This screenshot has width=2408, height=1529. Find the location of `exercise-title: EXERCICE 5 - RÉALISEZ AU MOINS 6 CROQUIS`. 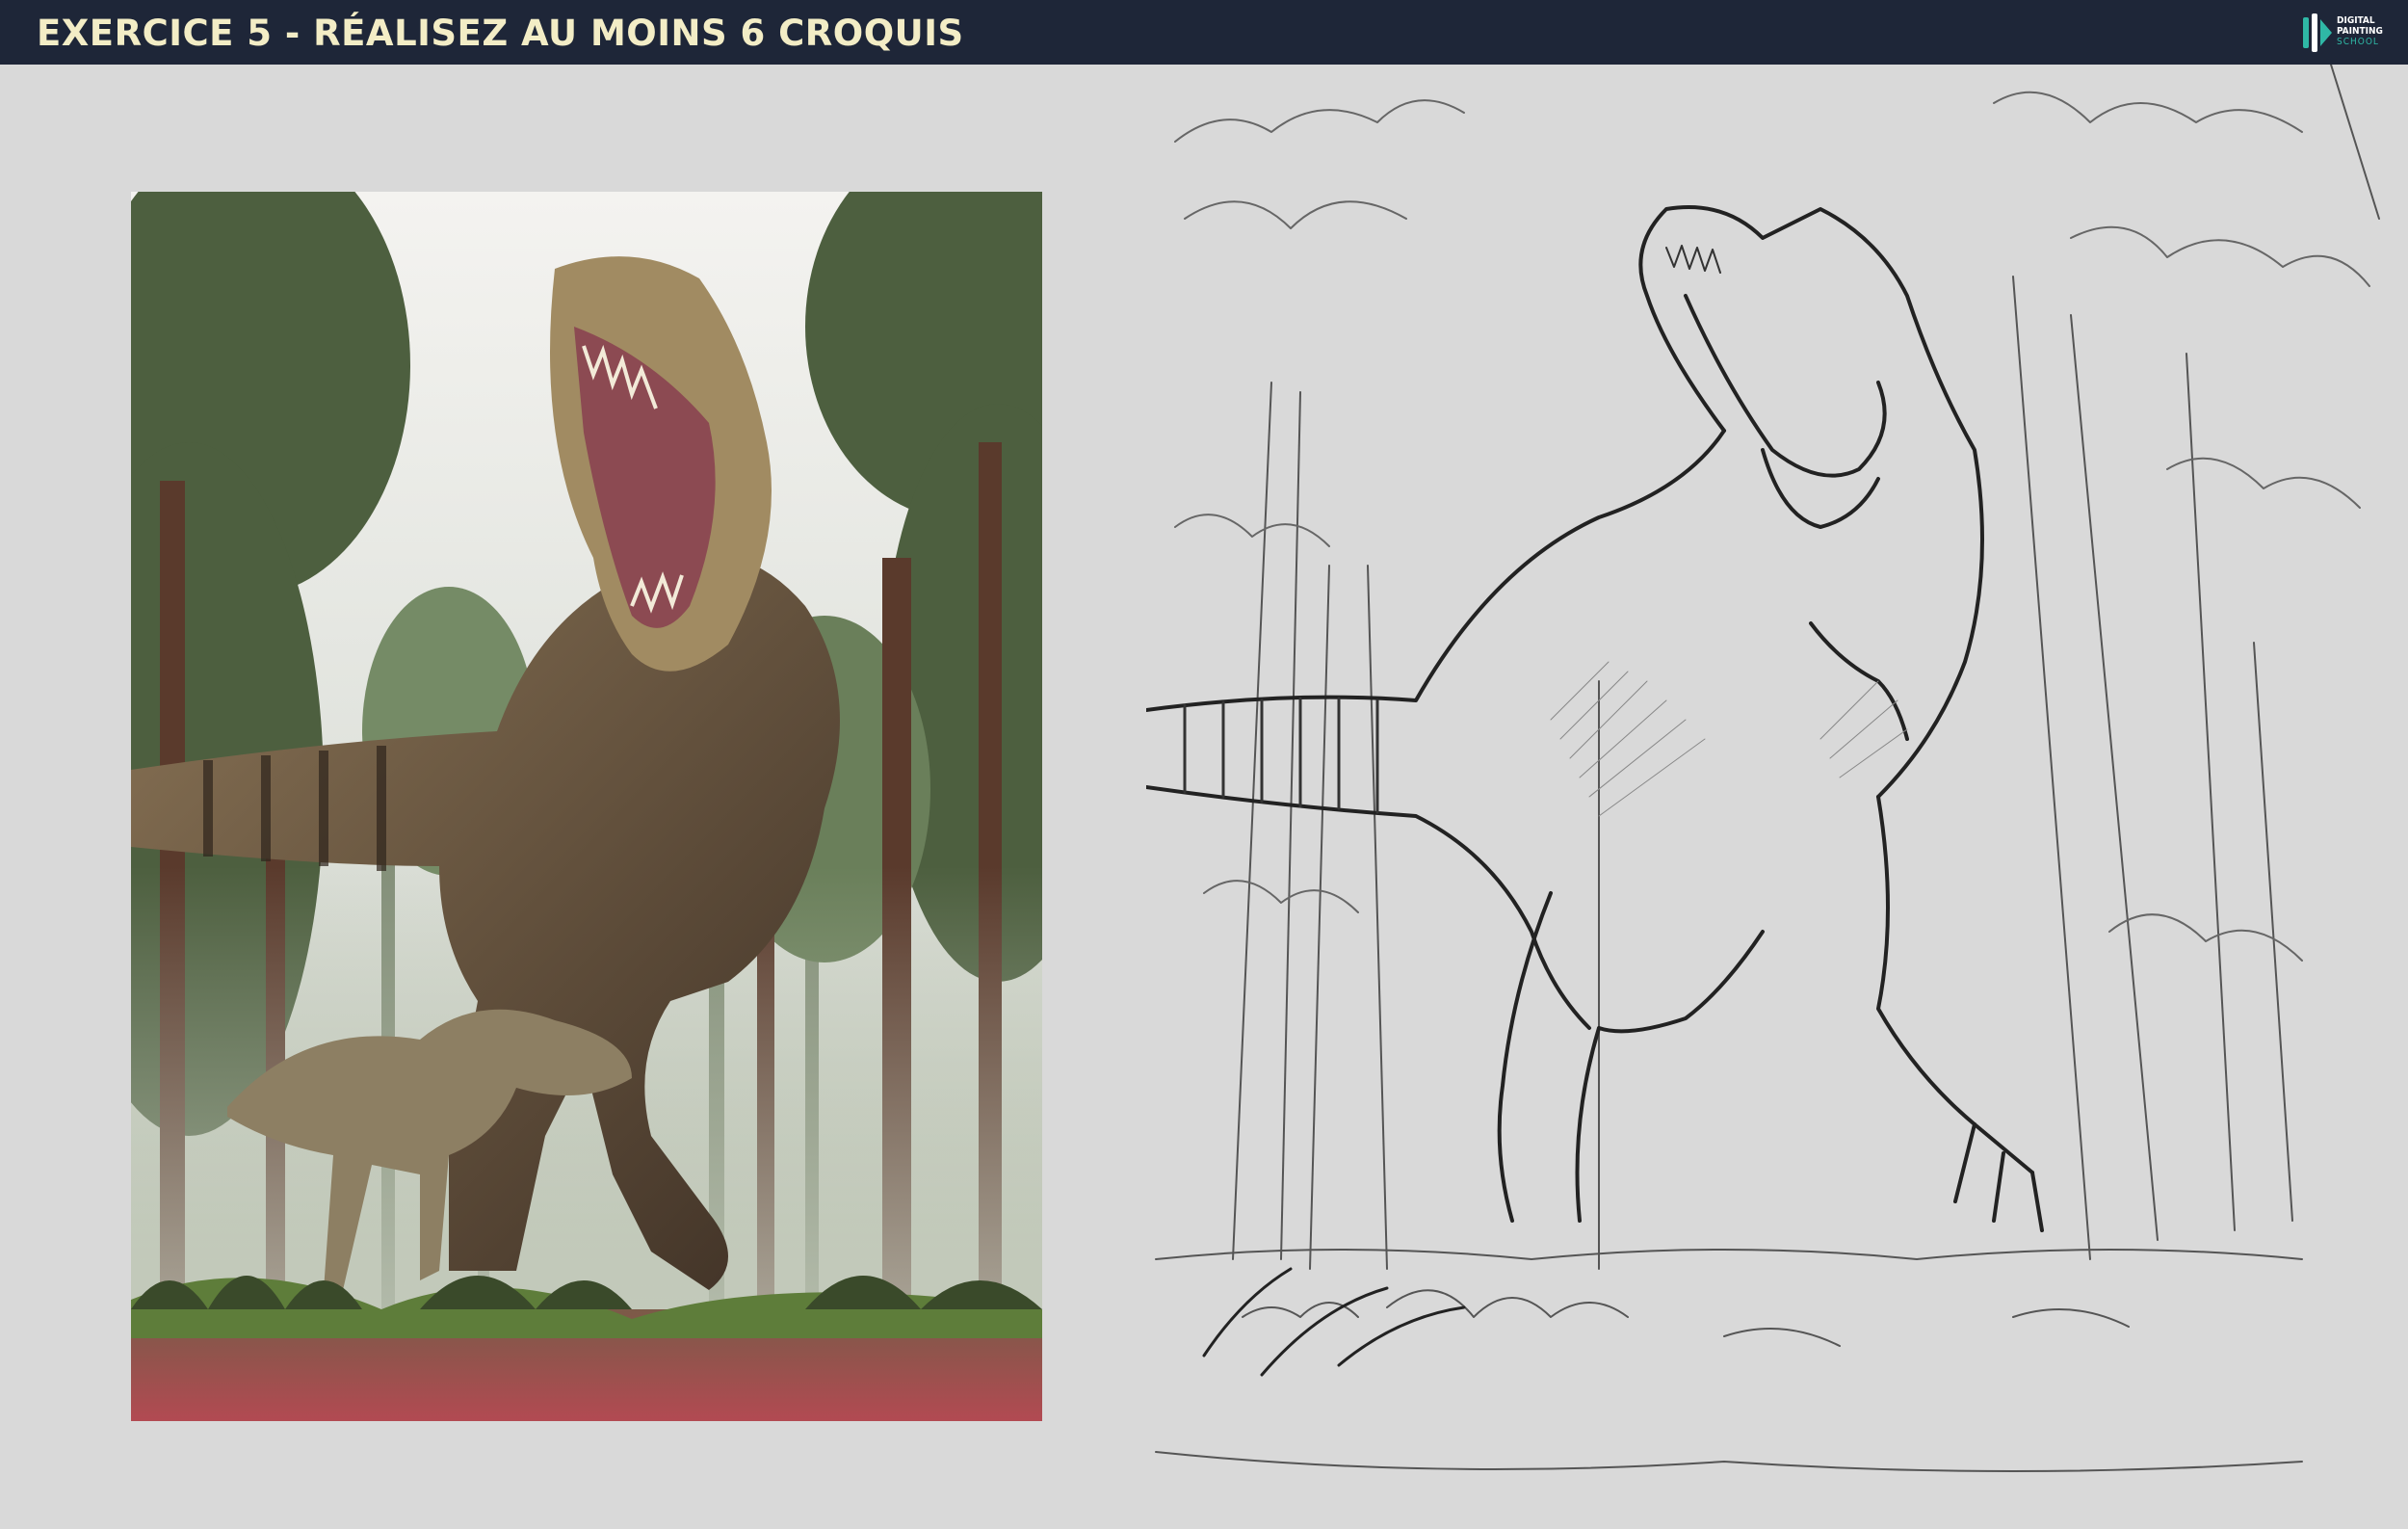

exercise-title: EXERCICE 5 - RÉALISEZ AU MOINS 6 CROQUIS is located at coordinates (500, 33).